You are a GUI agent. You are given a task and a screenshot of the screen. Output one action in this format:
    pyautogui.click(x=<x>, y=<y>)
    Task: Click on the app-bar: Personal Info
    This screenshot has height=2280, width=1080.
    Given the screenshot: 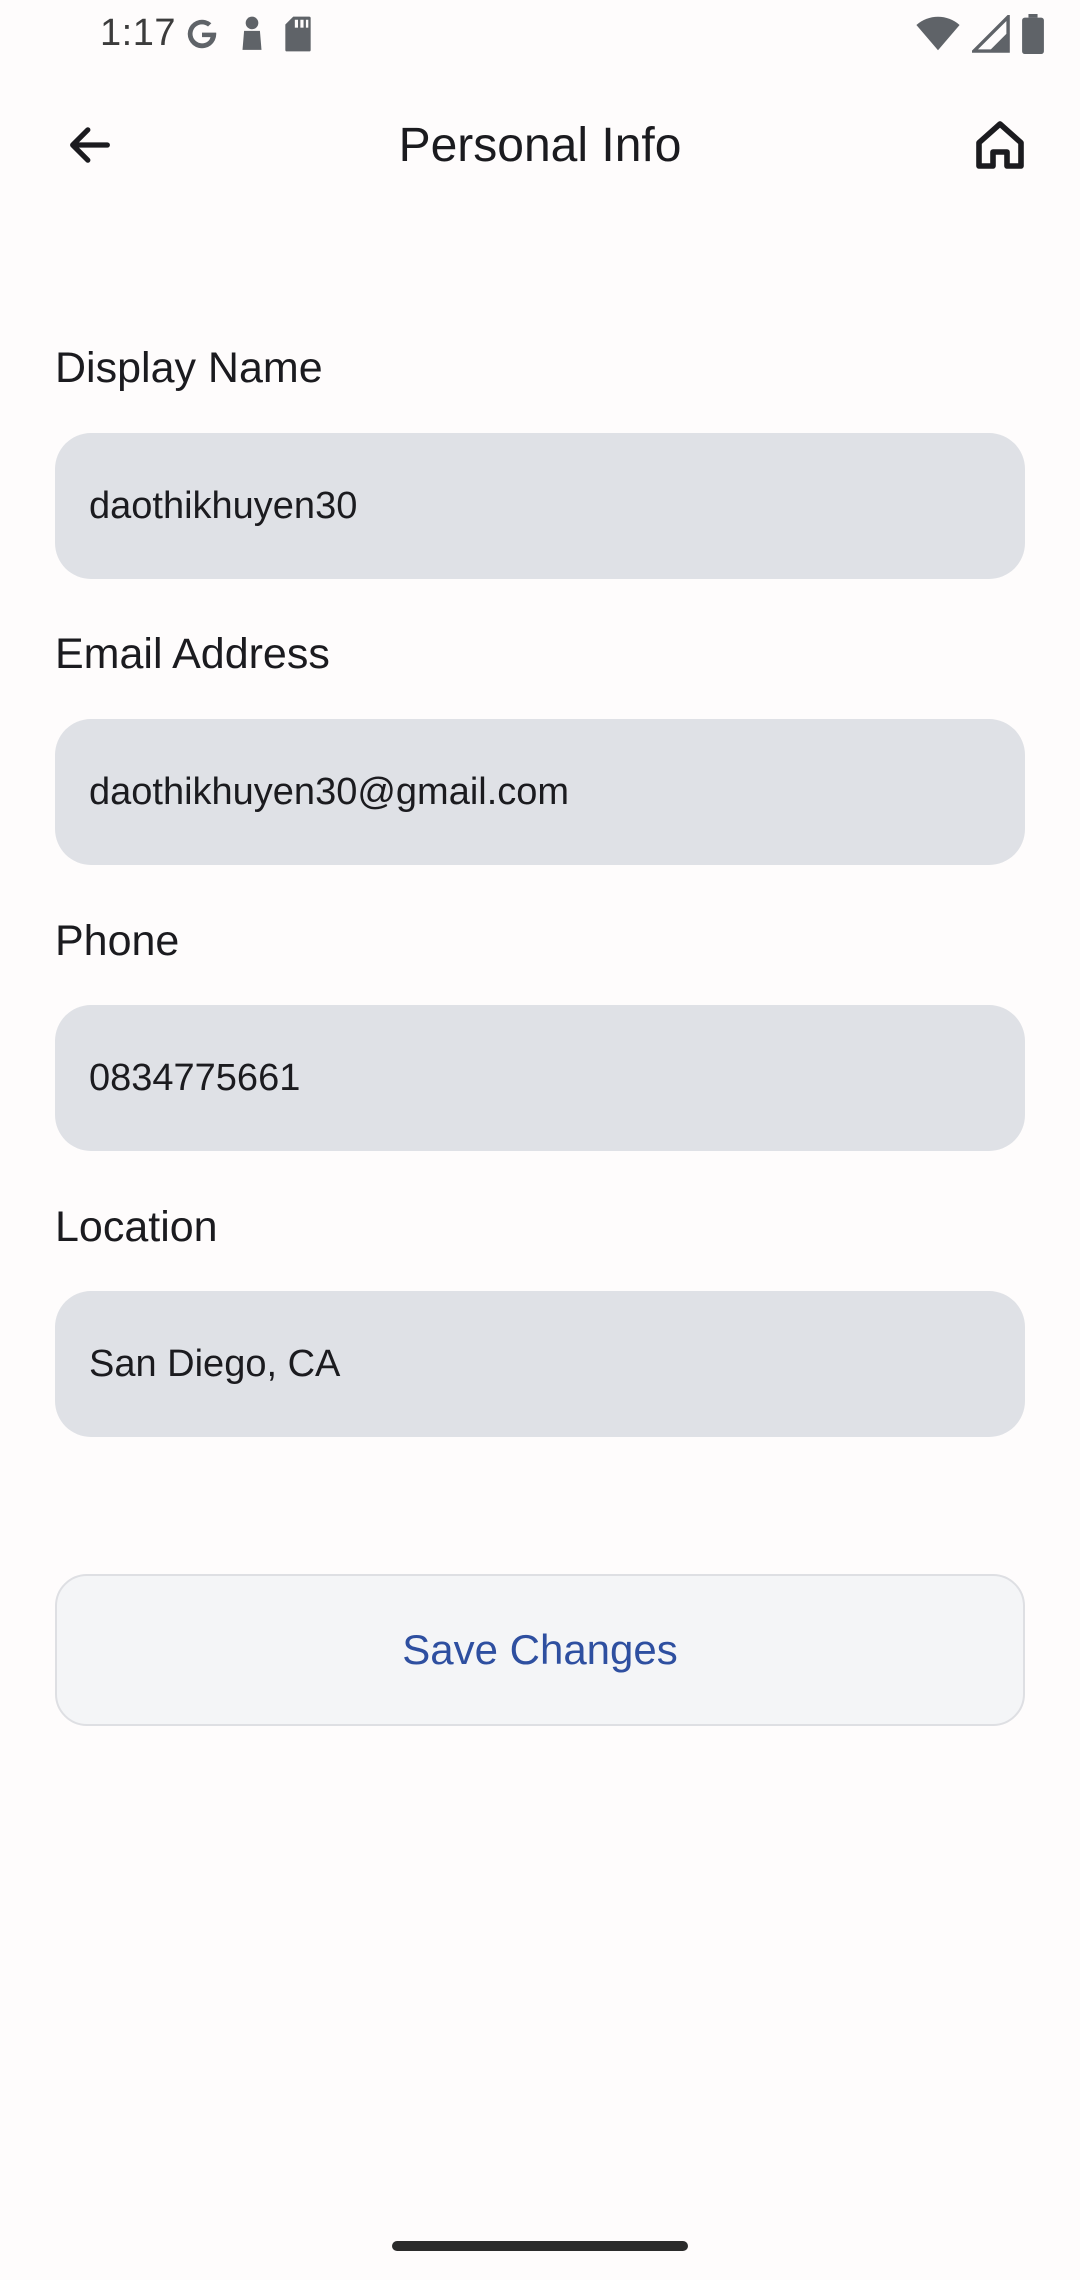 What is the action you would take?
    pyautogui.click(x=540, y=143)
    